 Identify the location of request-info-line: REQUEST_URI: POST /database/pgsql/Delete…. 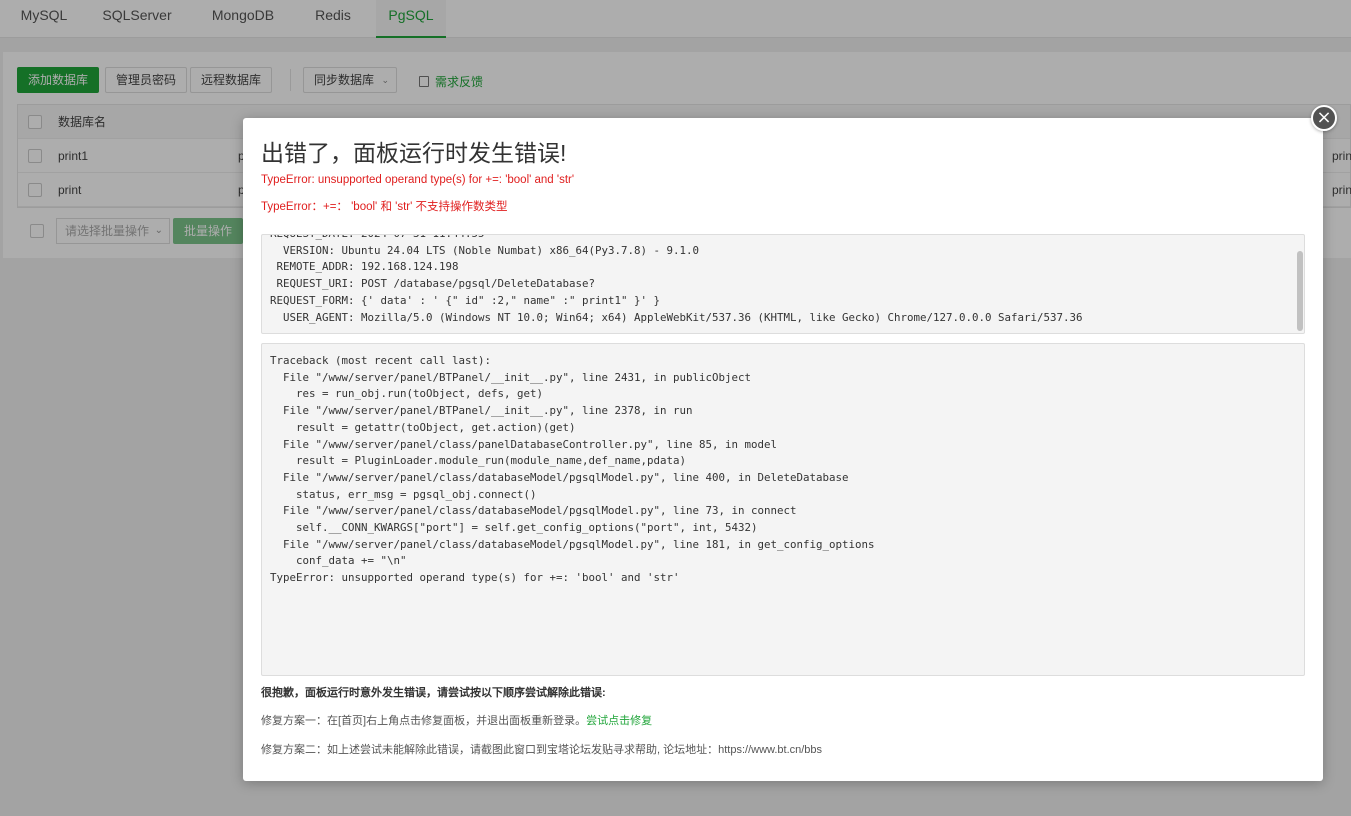
(433, 284).